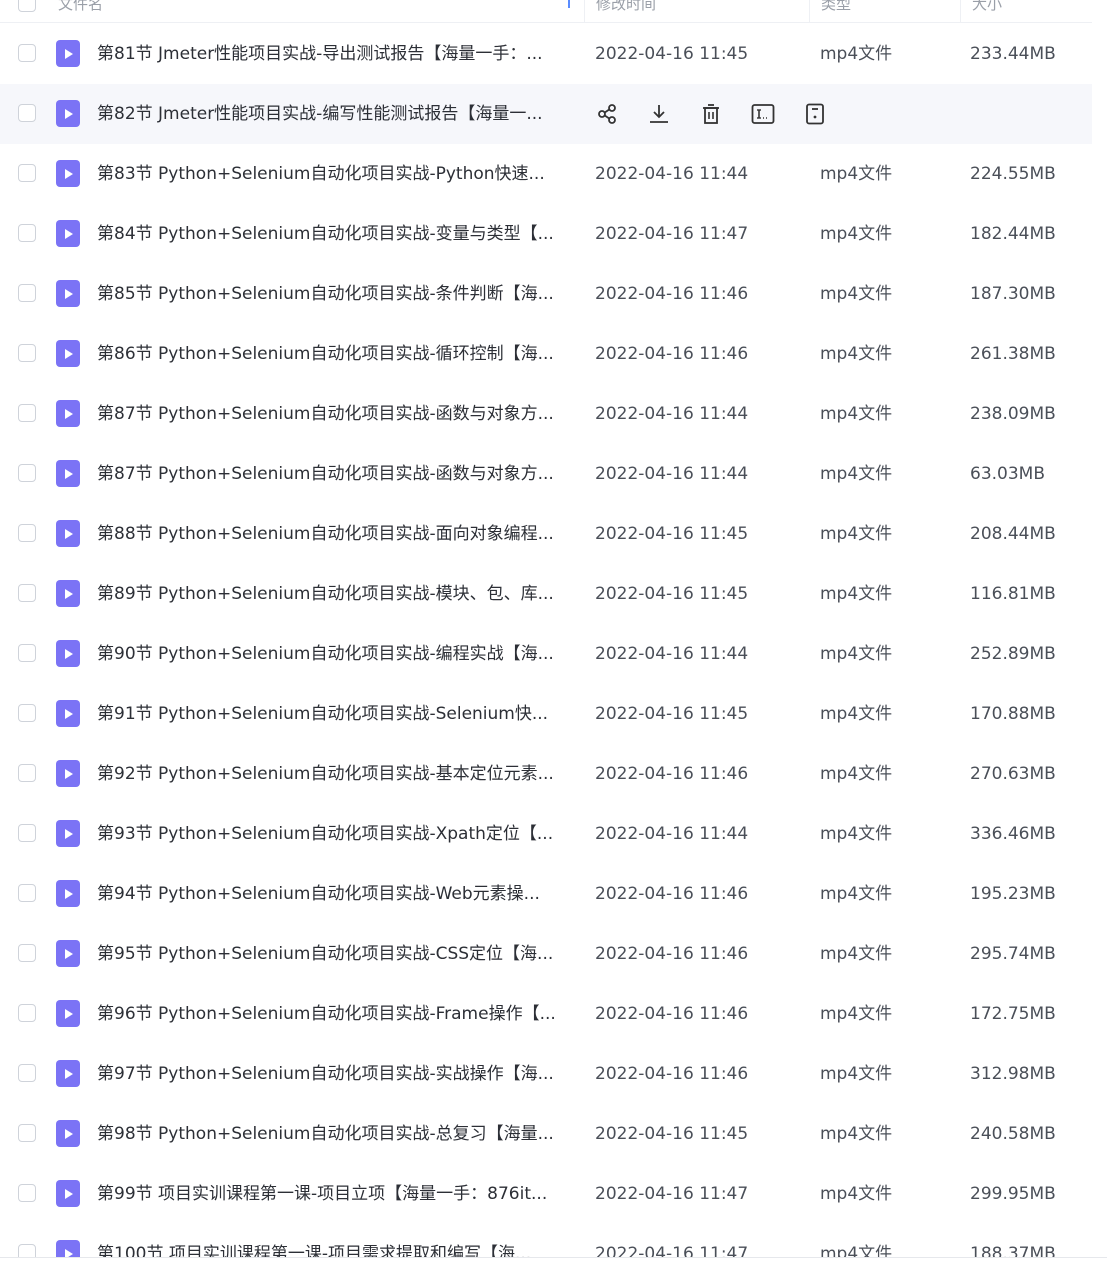 This screenshot has height=1265, width=1107. What do you see at coordinates (659, 114) in the screenshot?
I see `download-icon` at bounding box center [659, 114].